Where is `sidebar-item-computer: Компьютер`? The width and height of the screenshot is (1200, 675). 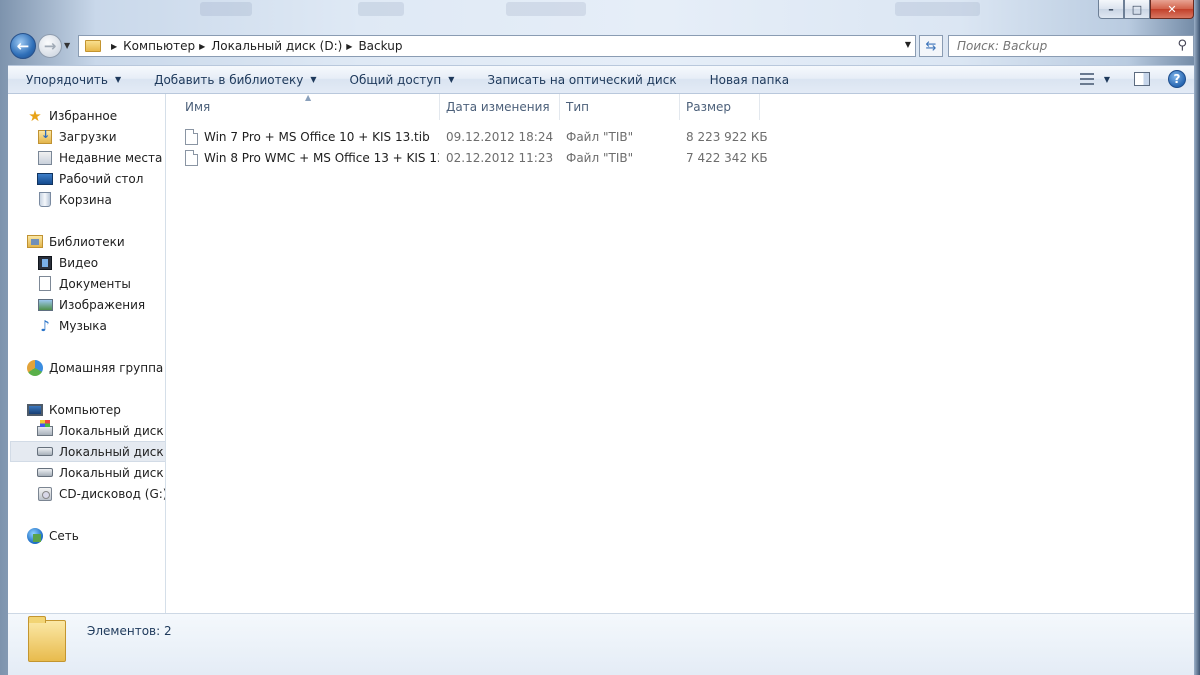
sidebar-item-computer: Компьютер is located at coordinates (74, 409).